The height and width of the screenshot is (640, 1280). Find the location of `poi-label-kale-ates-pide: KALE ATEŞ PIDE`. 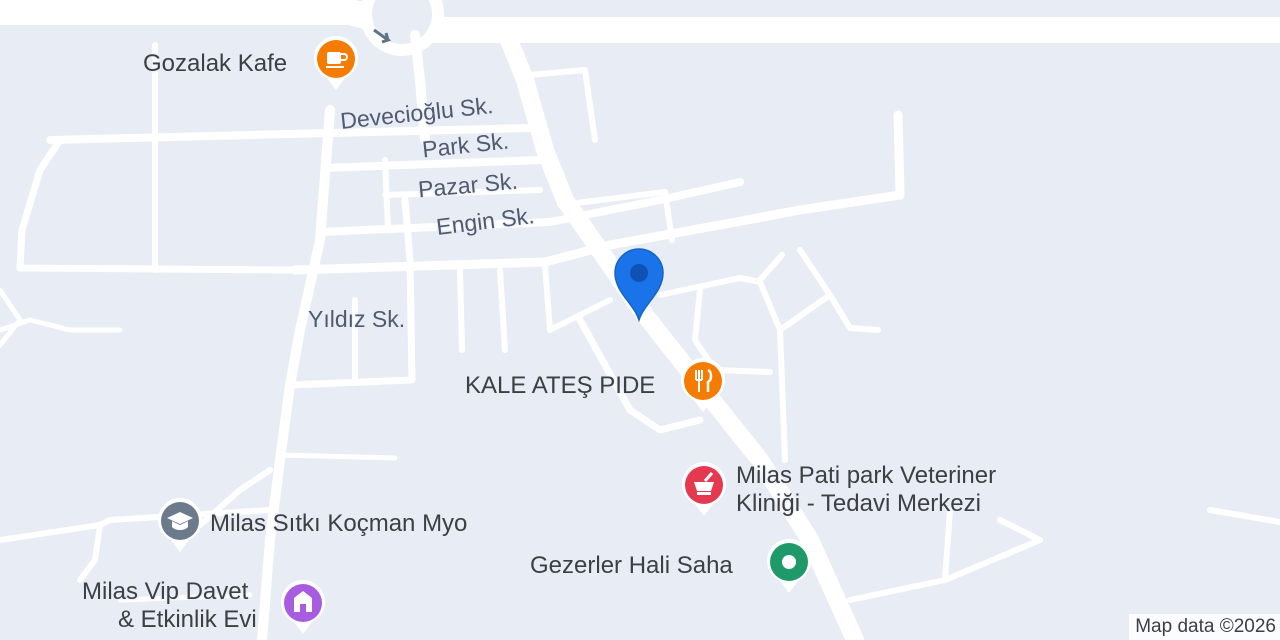

poi-label-kale-ates-pide: KALE ATEŞ PIDE is located at coordinates (560, 386).